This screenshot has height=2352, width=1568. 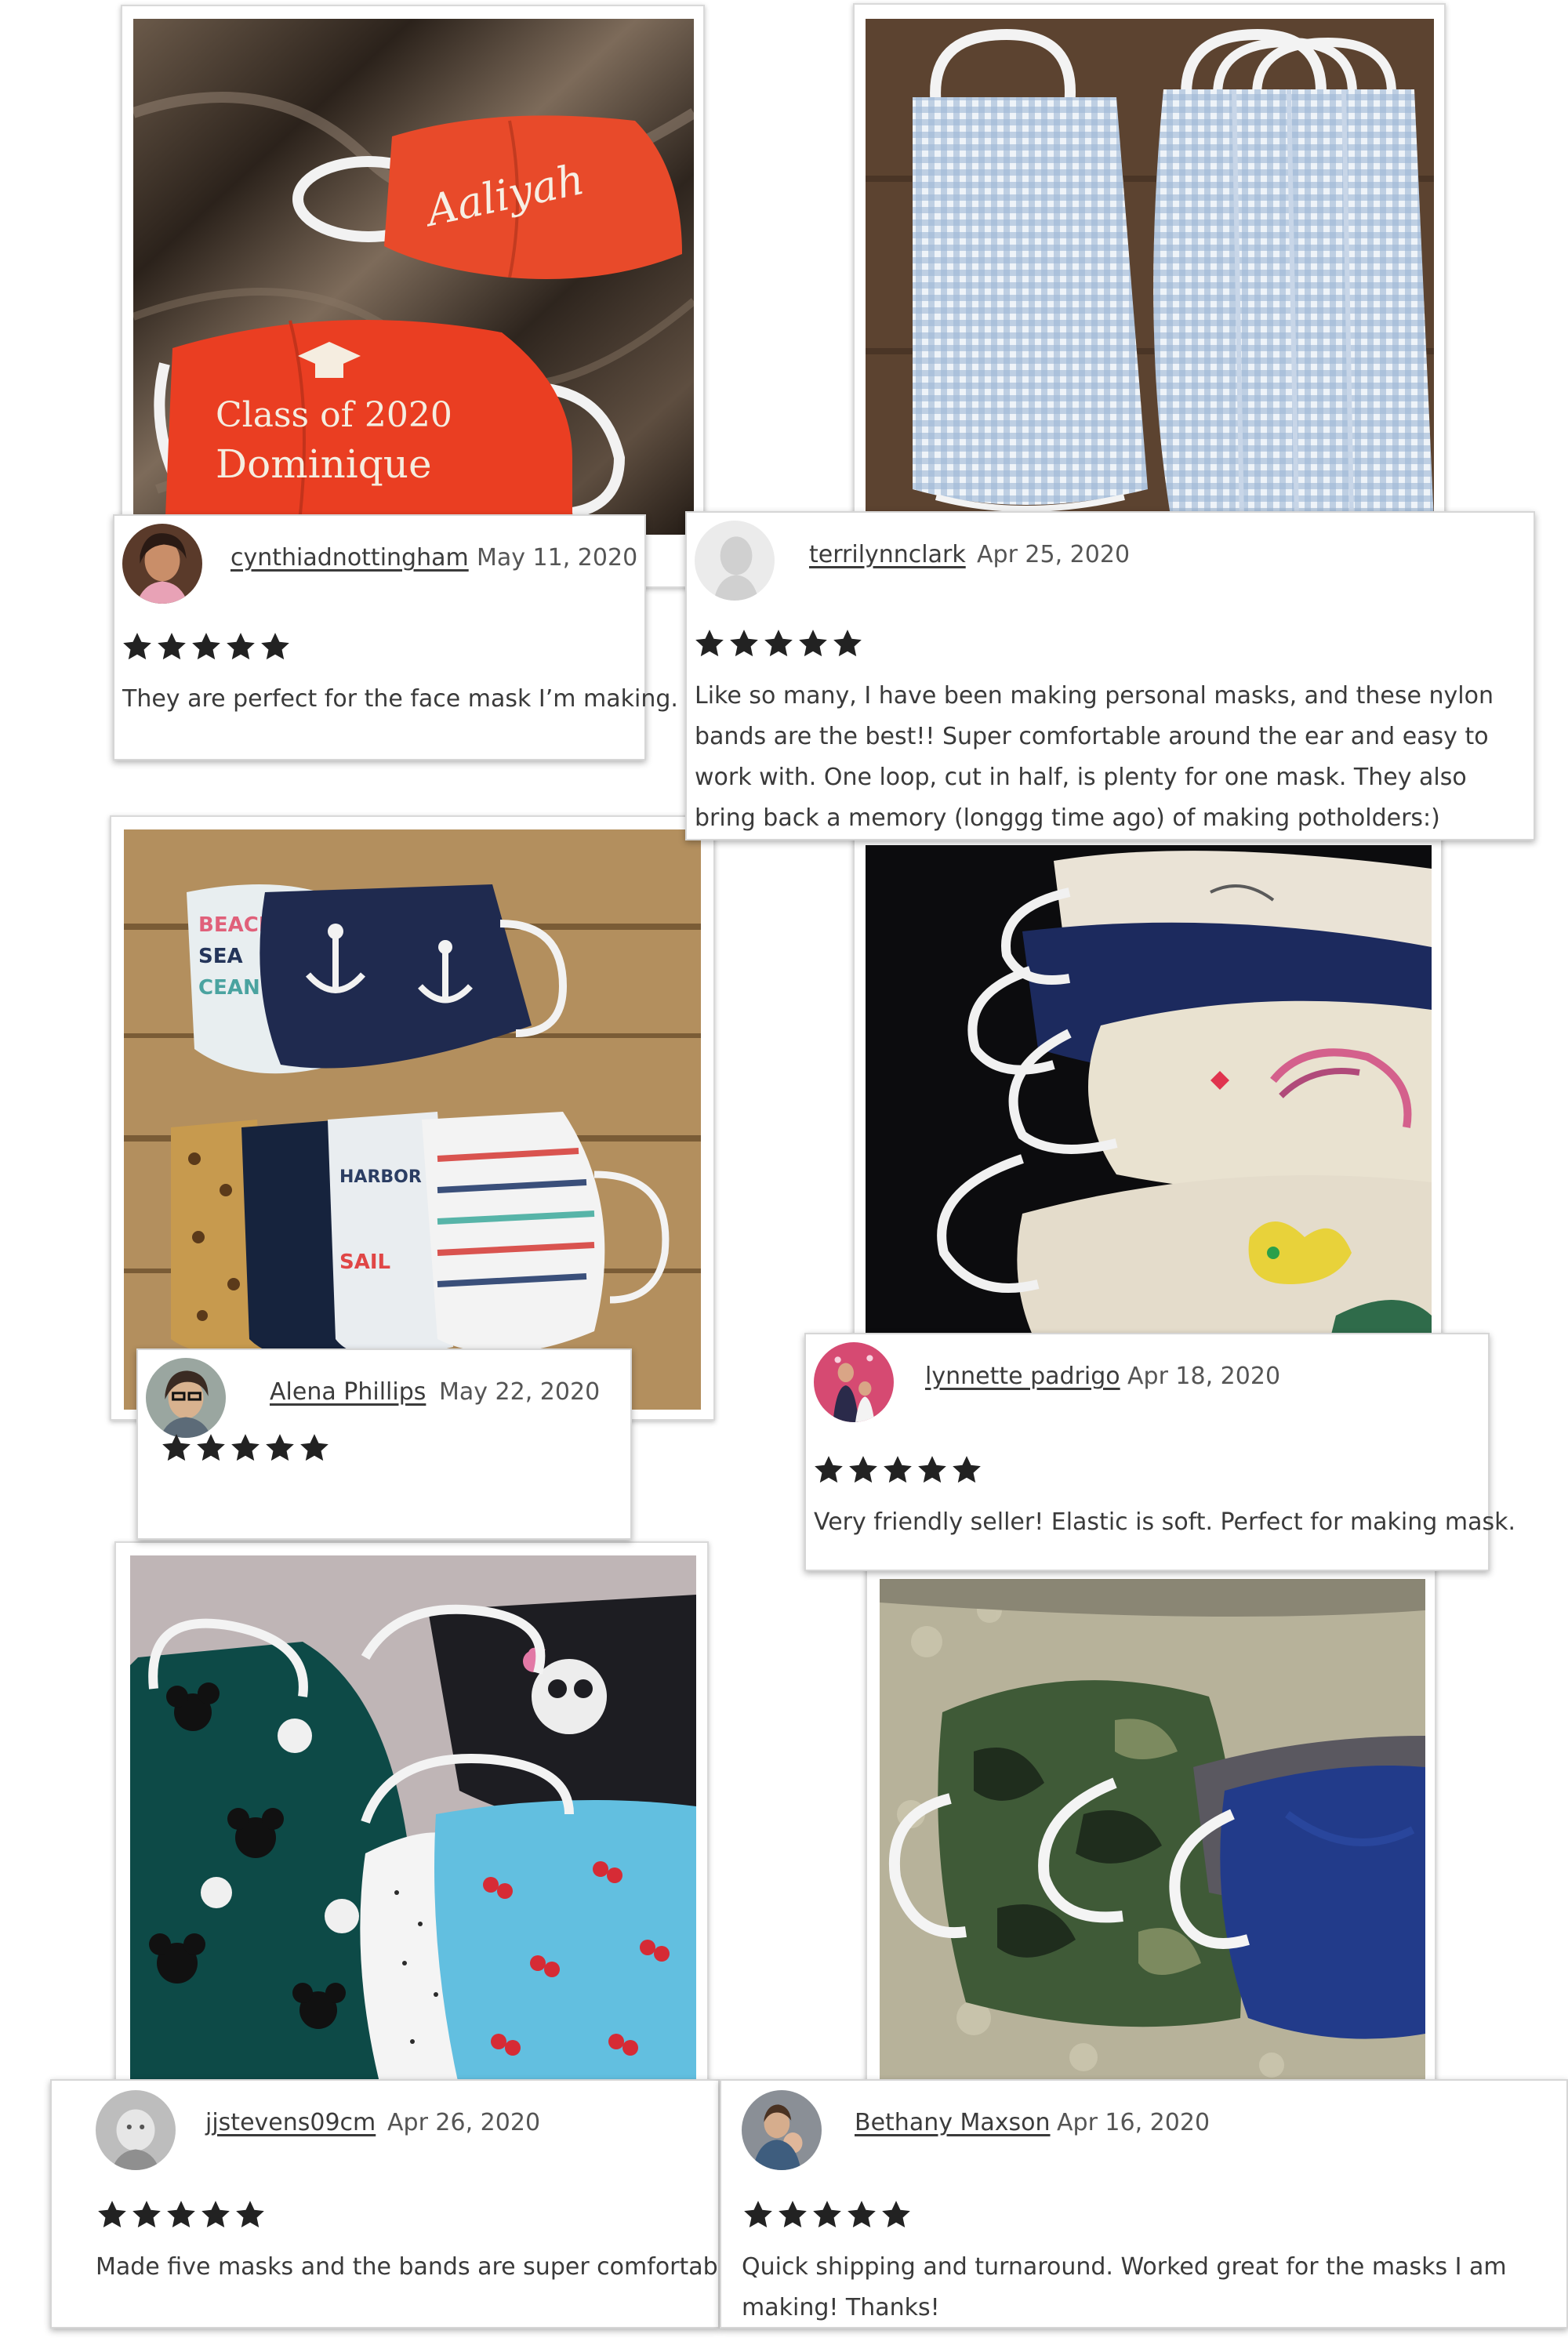 What do you see at coordinates (384, 1444) in the screenshot?
I see `review-card: Alena Phillips May 22, 2020` at bounding box center [384, 1444].